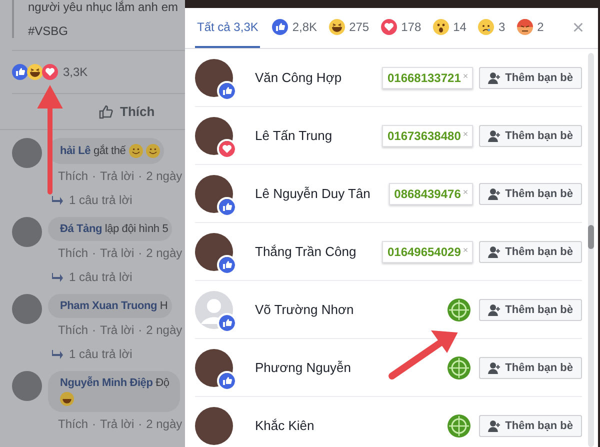 This screenshot has width=600, height=447. What do you see at coordinates (591, 237) in the screenshot?
I see `scrollbar-thumb` at bounding box center [591, 237].